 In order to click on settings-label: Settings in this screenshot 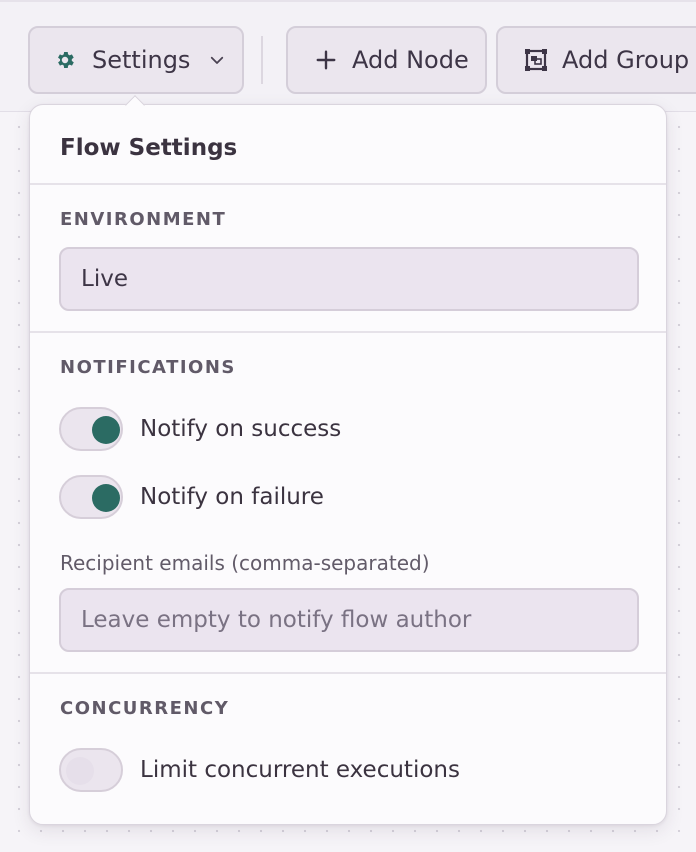, I will do `click(141, 60)`.